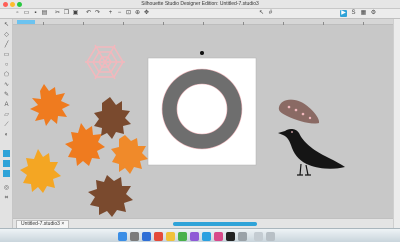 The width and height of the screenshot is (400, 242). I want to click on store-icon: S, so click(353, 13).